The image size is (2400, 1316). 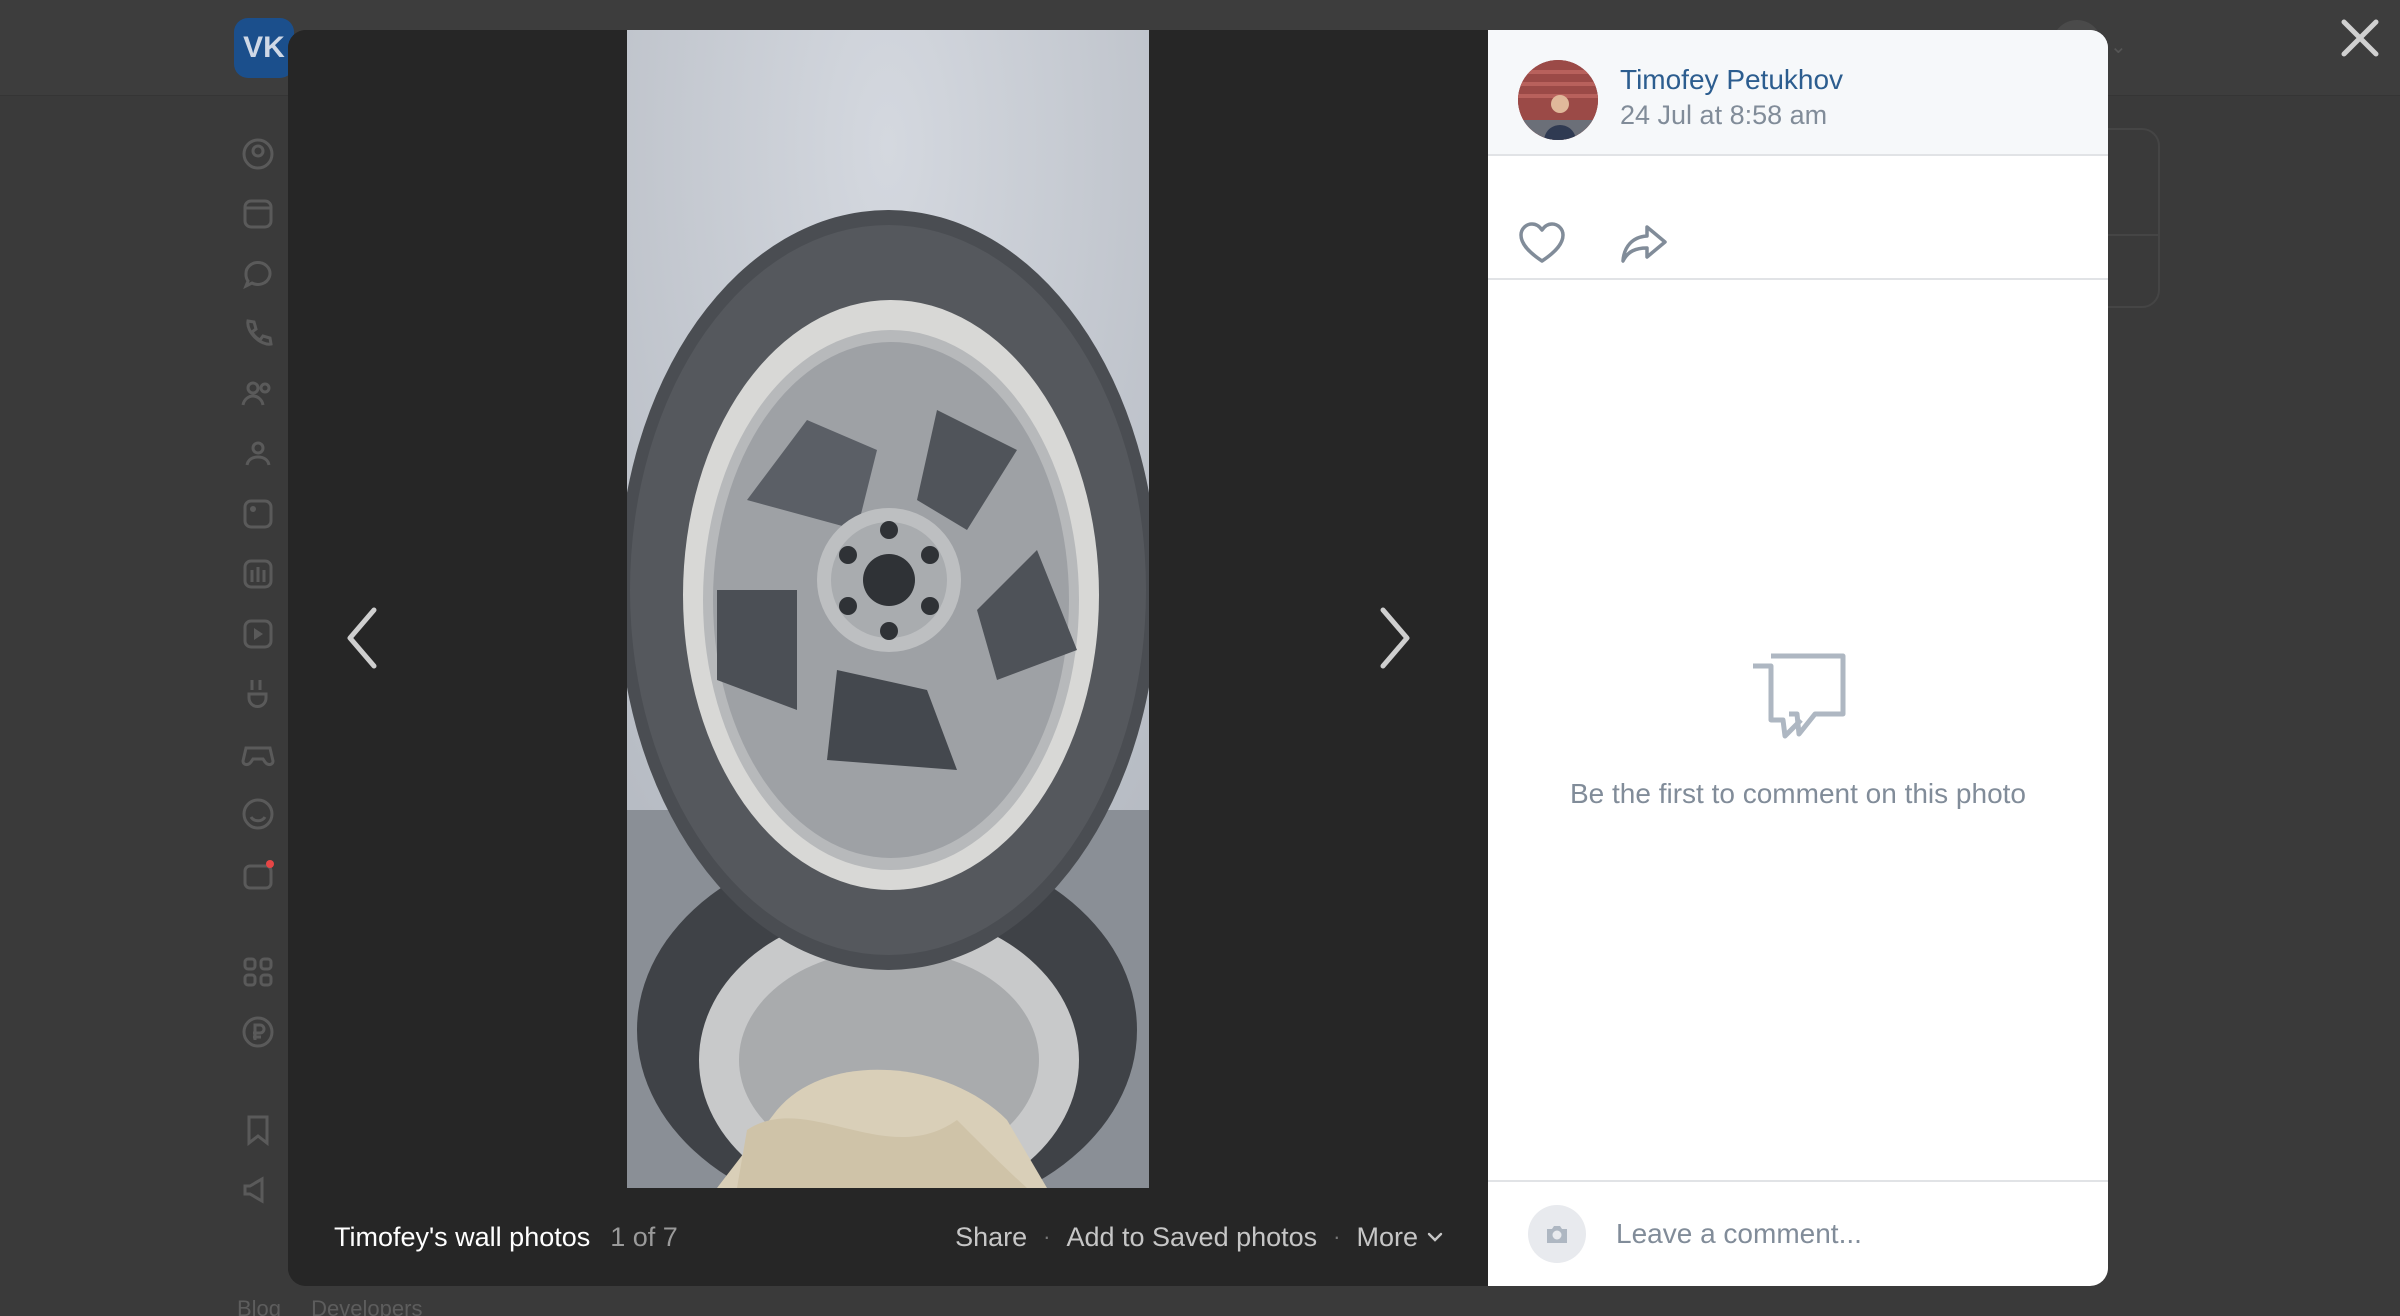 I want to click on comment-input, so click(x=1836, y=1234).